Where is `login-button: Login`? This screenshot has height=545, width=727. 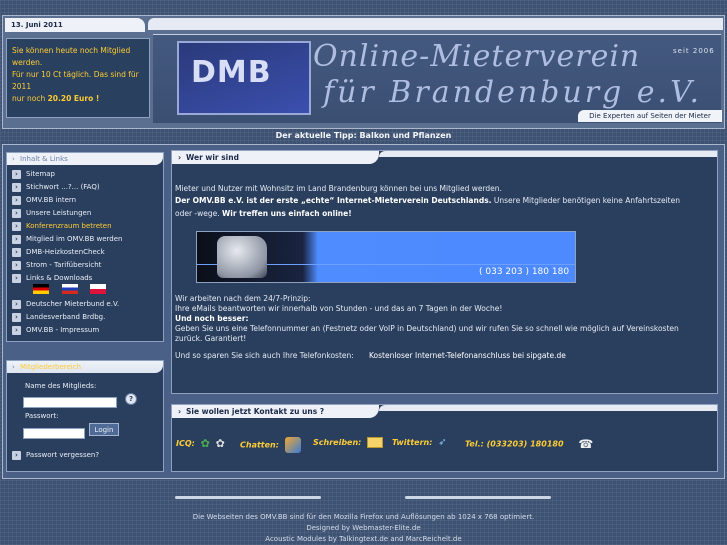
login-button: Login is located at coordinates (104, 429).